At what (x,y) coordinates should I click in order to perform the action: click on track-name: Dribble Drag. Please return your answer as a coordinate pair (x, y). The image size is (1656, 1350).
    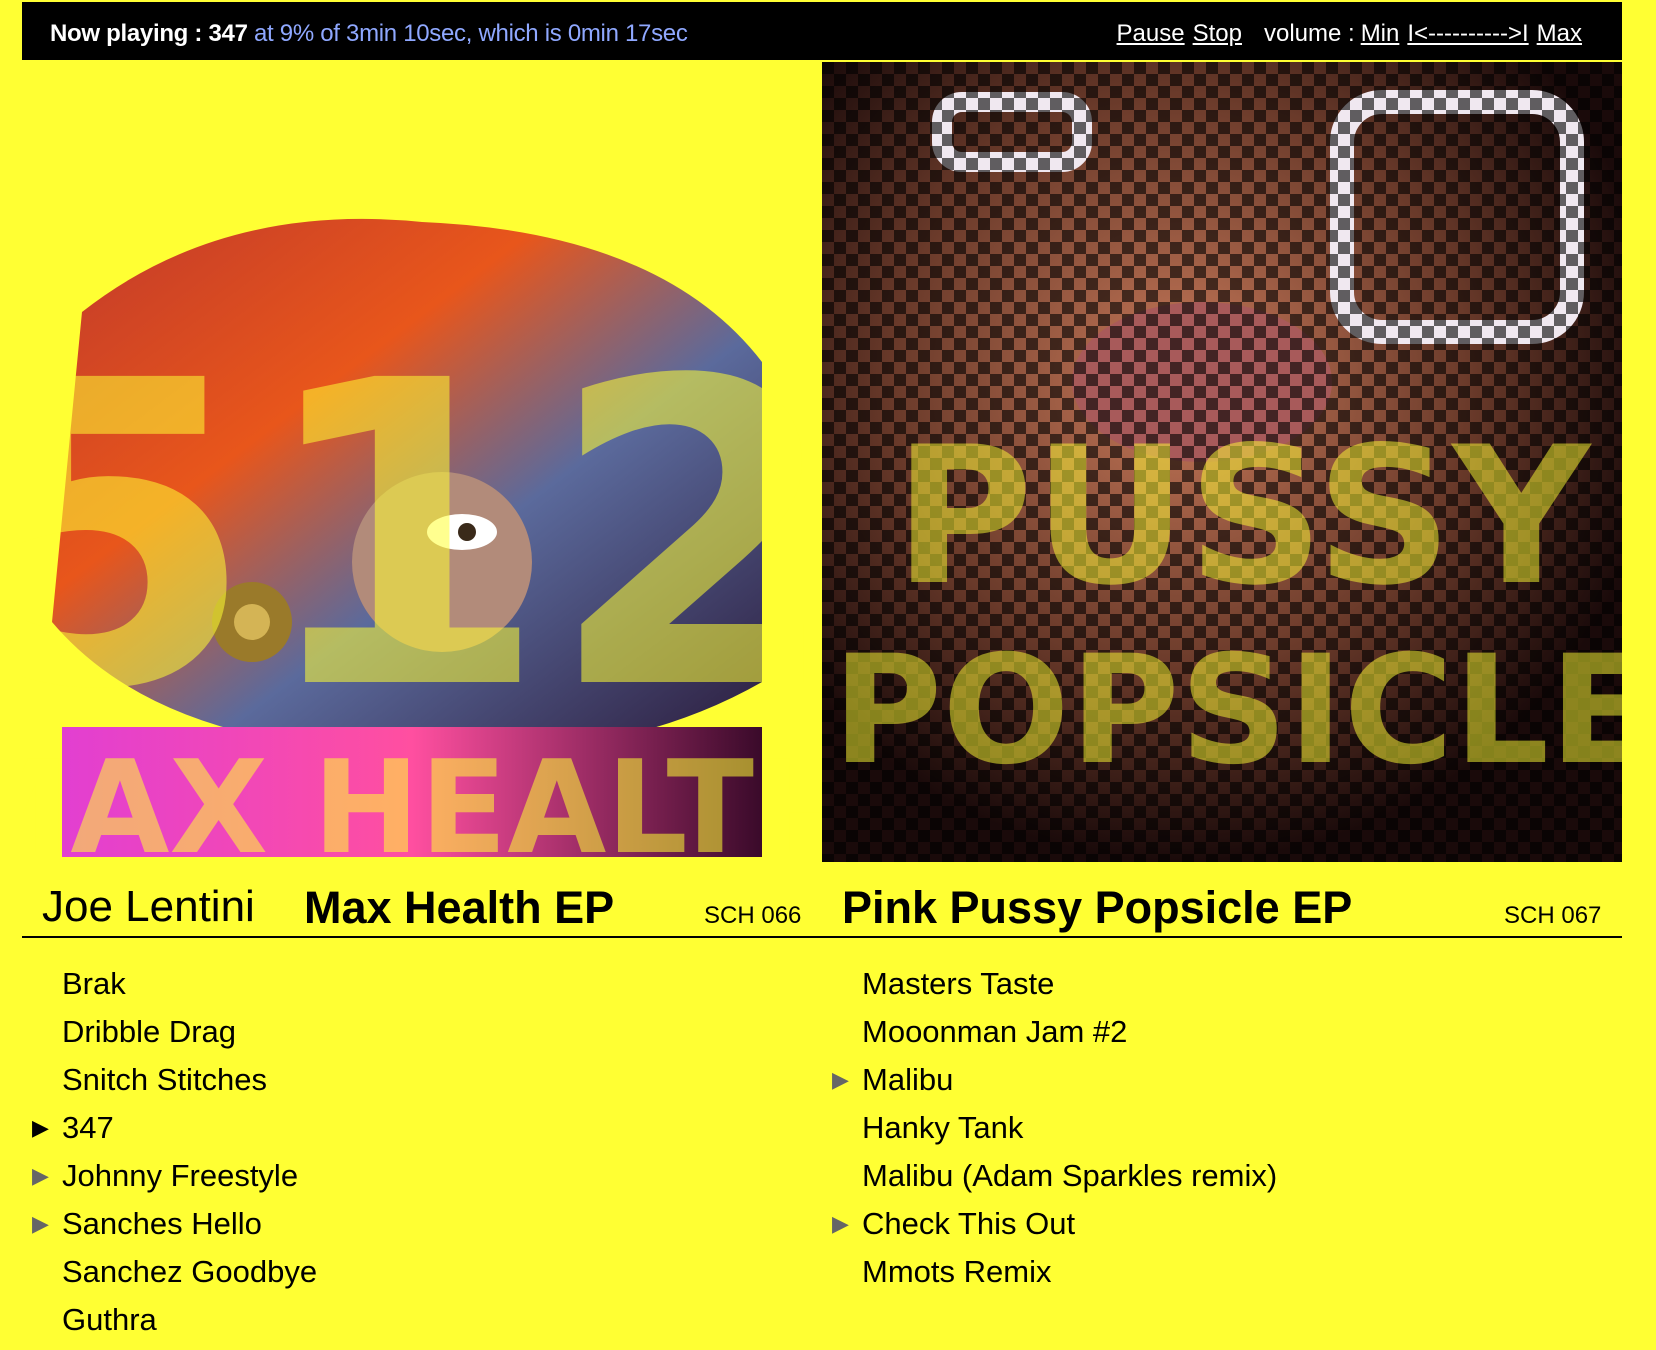
    Looking at the image, I should click on (149, 1031).